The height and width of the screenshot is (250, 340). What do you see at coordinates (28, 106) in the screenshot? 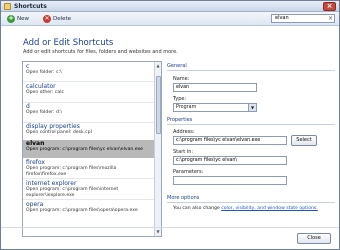
I see `list-item-name: d` at bounding box center [28, 106].